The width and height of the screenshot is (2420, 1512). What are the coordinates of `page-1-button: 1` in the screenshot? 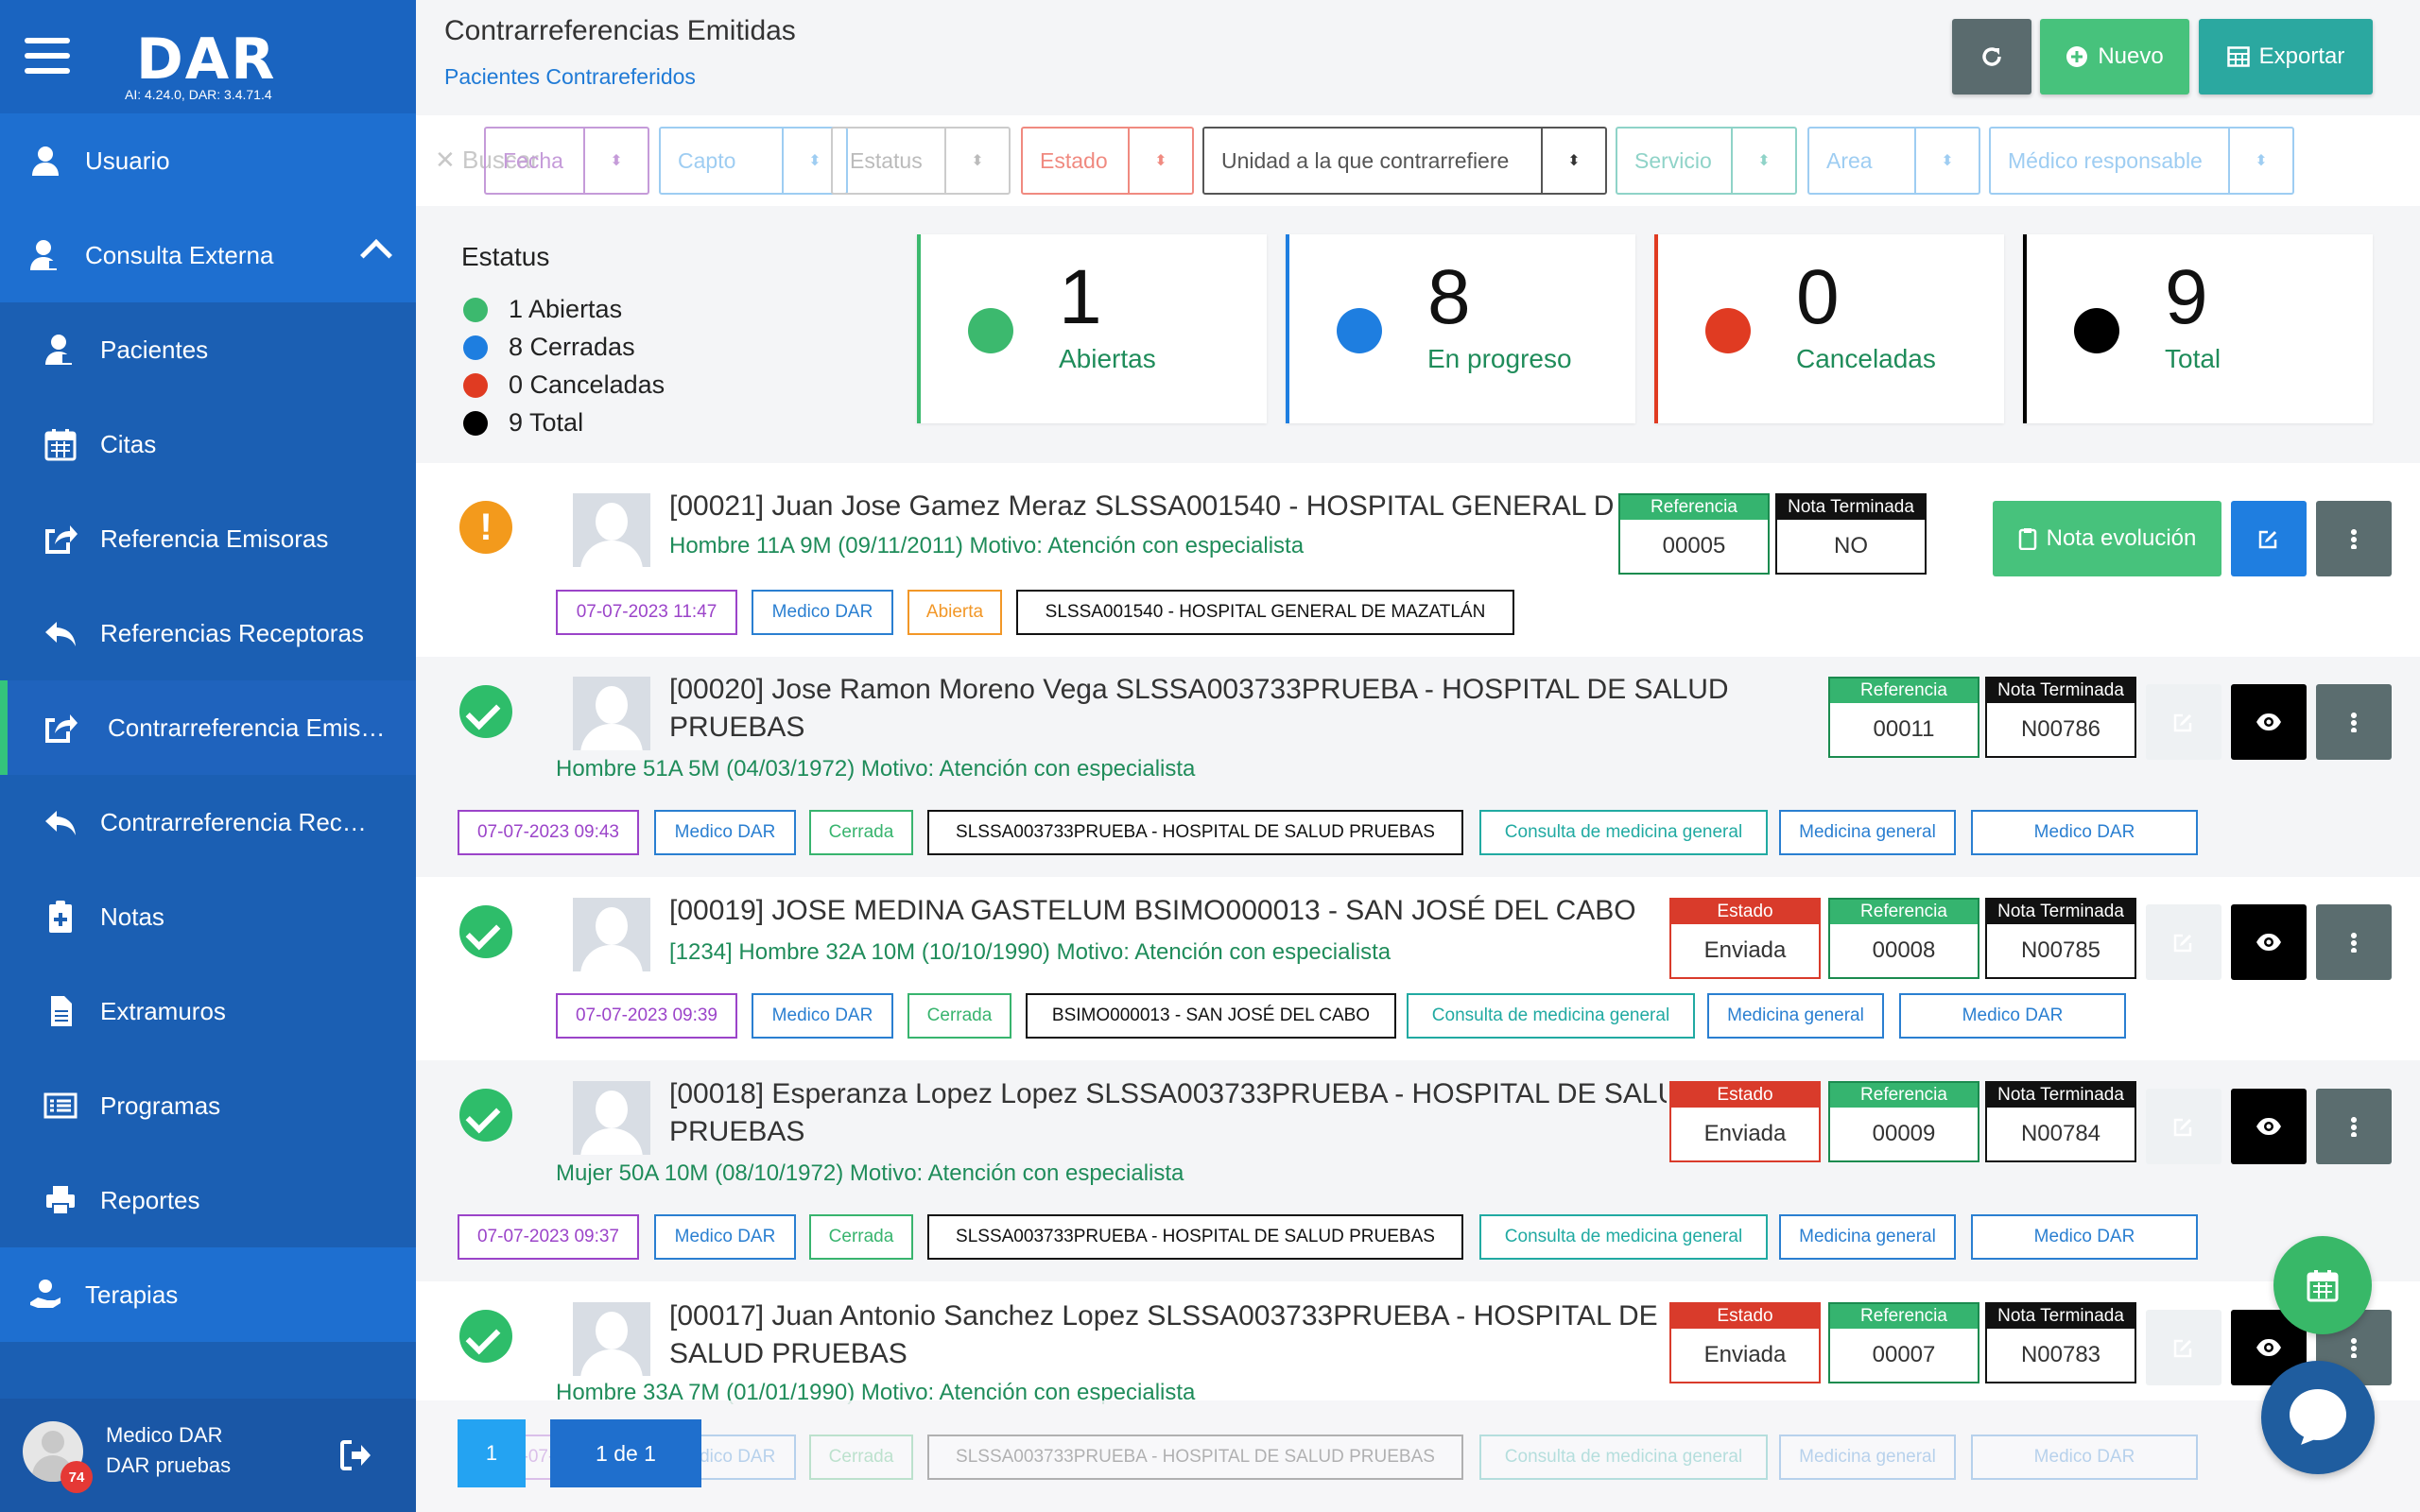 It's located at (492, 1453).